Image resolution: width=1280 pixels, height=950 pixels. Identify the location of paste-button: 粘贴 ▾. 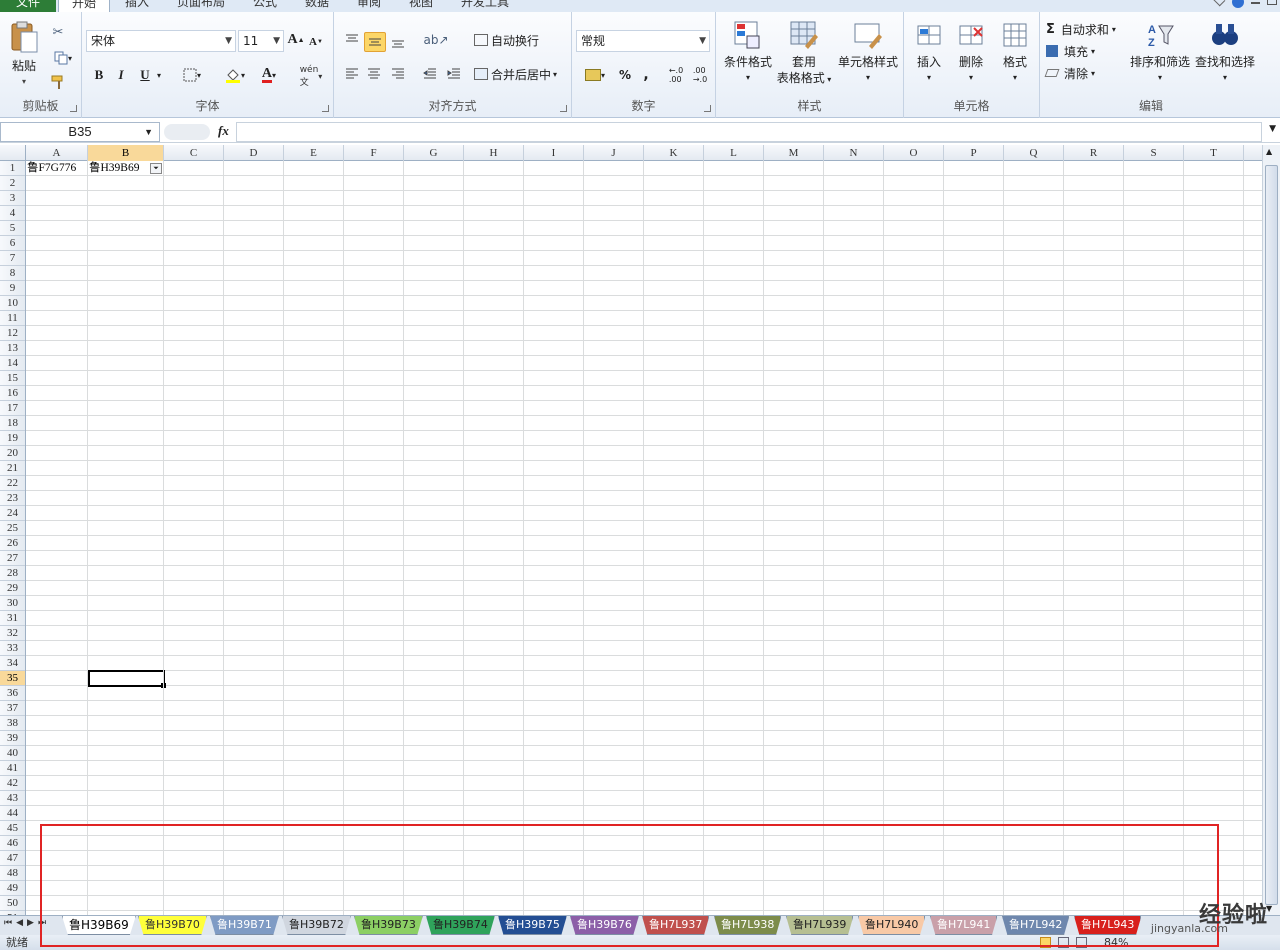
(24, 55).